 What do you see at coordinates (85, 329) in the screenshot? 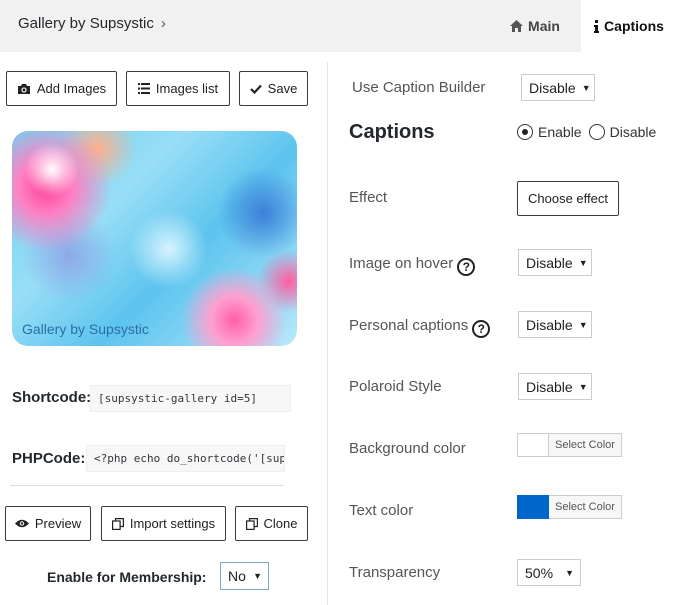
I see `gallery-preview-caption: Gallery by Supsystic` at bounding box center [85, 329].